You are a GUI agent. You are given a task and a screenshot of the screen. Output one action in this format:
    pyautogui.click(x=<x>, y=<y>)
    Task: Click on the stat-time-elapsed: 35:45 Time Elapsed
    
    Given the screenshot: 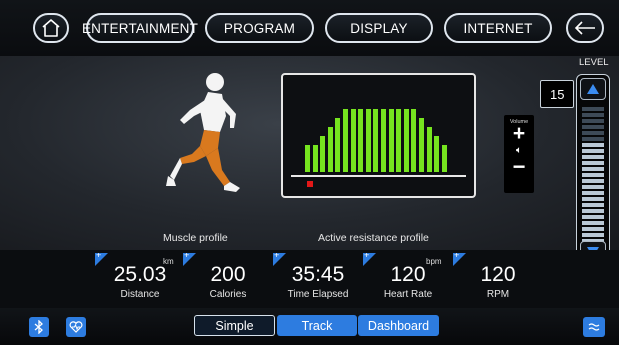 What is the action you would take?
    pyautogui.click(x=318, y=279)
    